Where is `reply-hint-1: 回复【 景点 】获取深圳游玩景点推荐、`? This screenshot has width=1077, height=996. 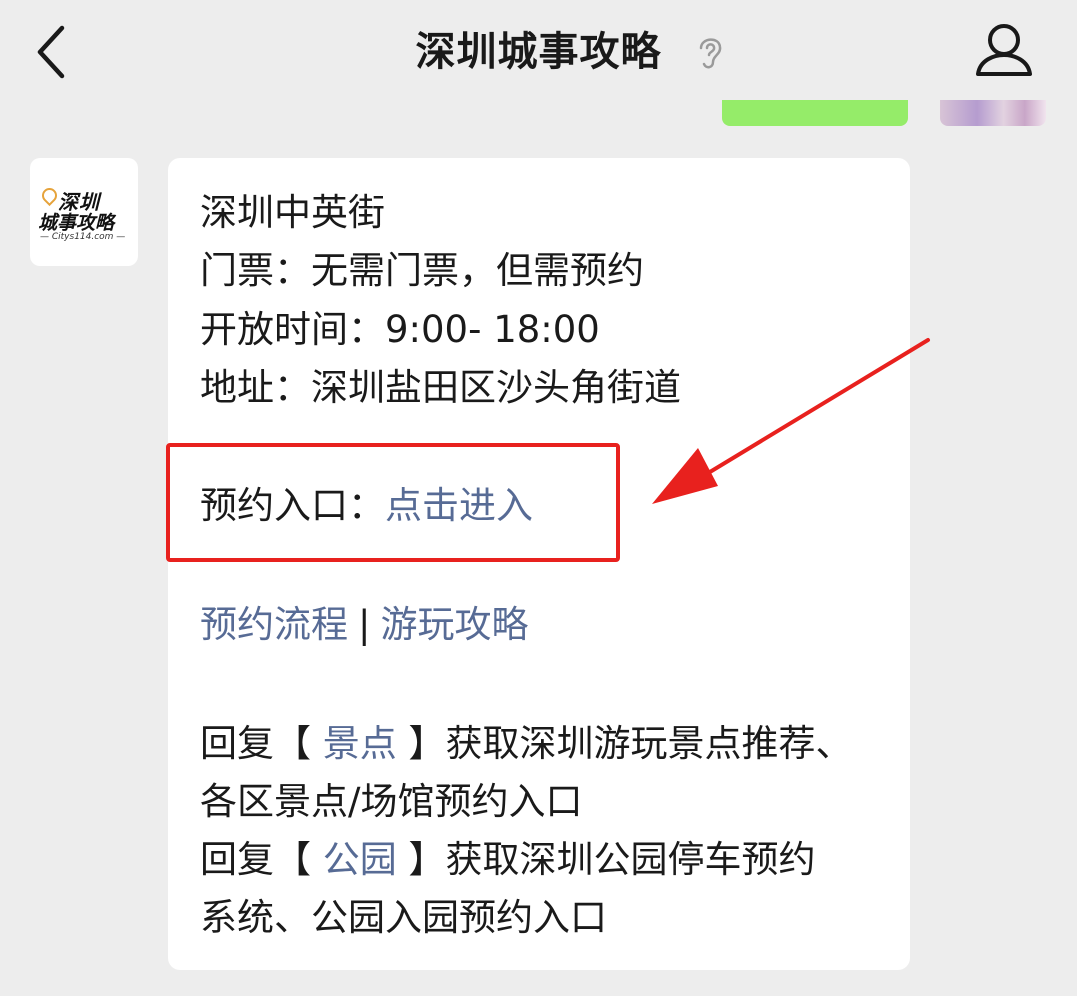
reply-hint-1: 回复【 景点 】获取深圳游玩景点推荐、 is located at coordinates (526, 744).